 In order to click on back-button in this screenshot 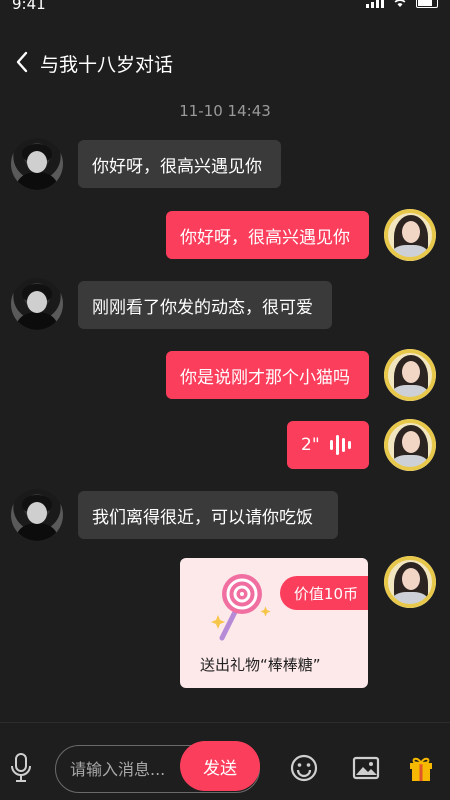, I will do `click(22, 62)`.